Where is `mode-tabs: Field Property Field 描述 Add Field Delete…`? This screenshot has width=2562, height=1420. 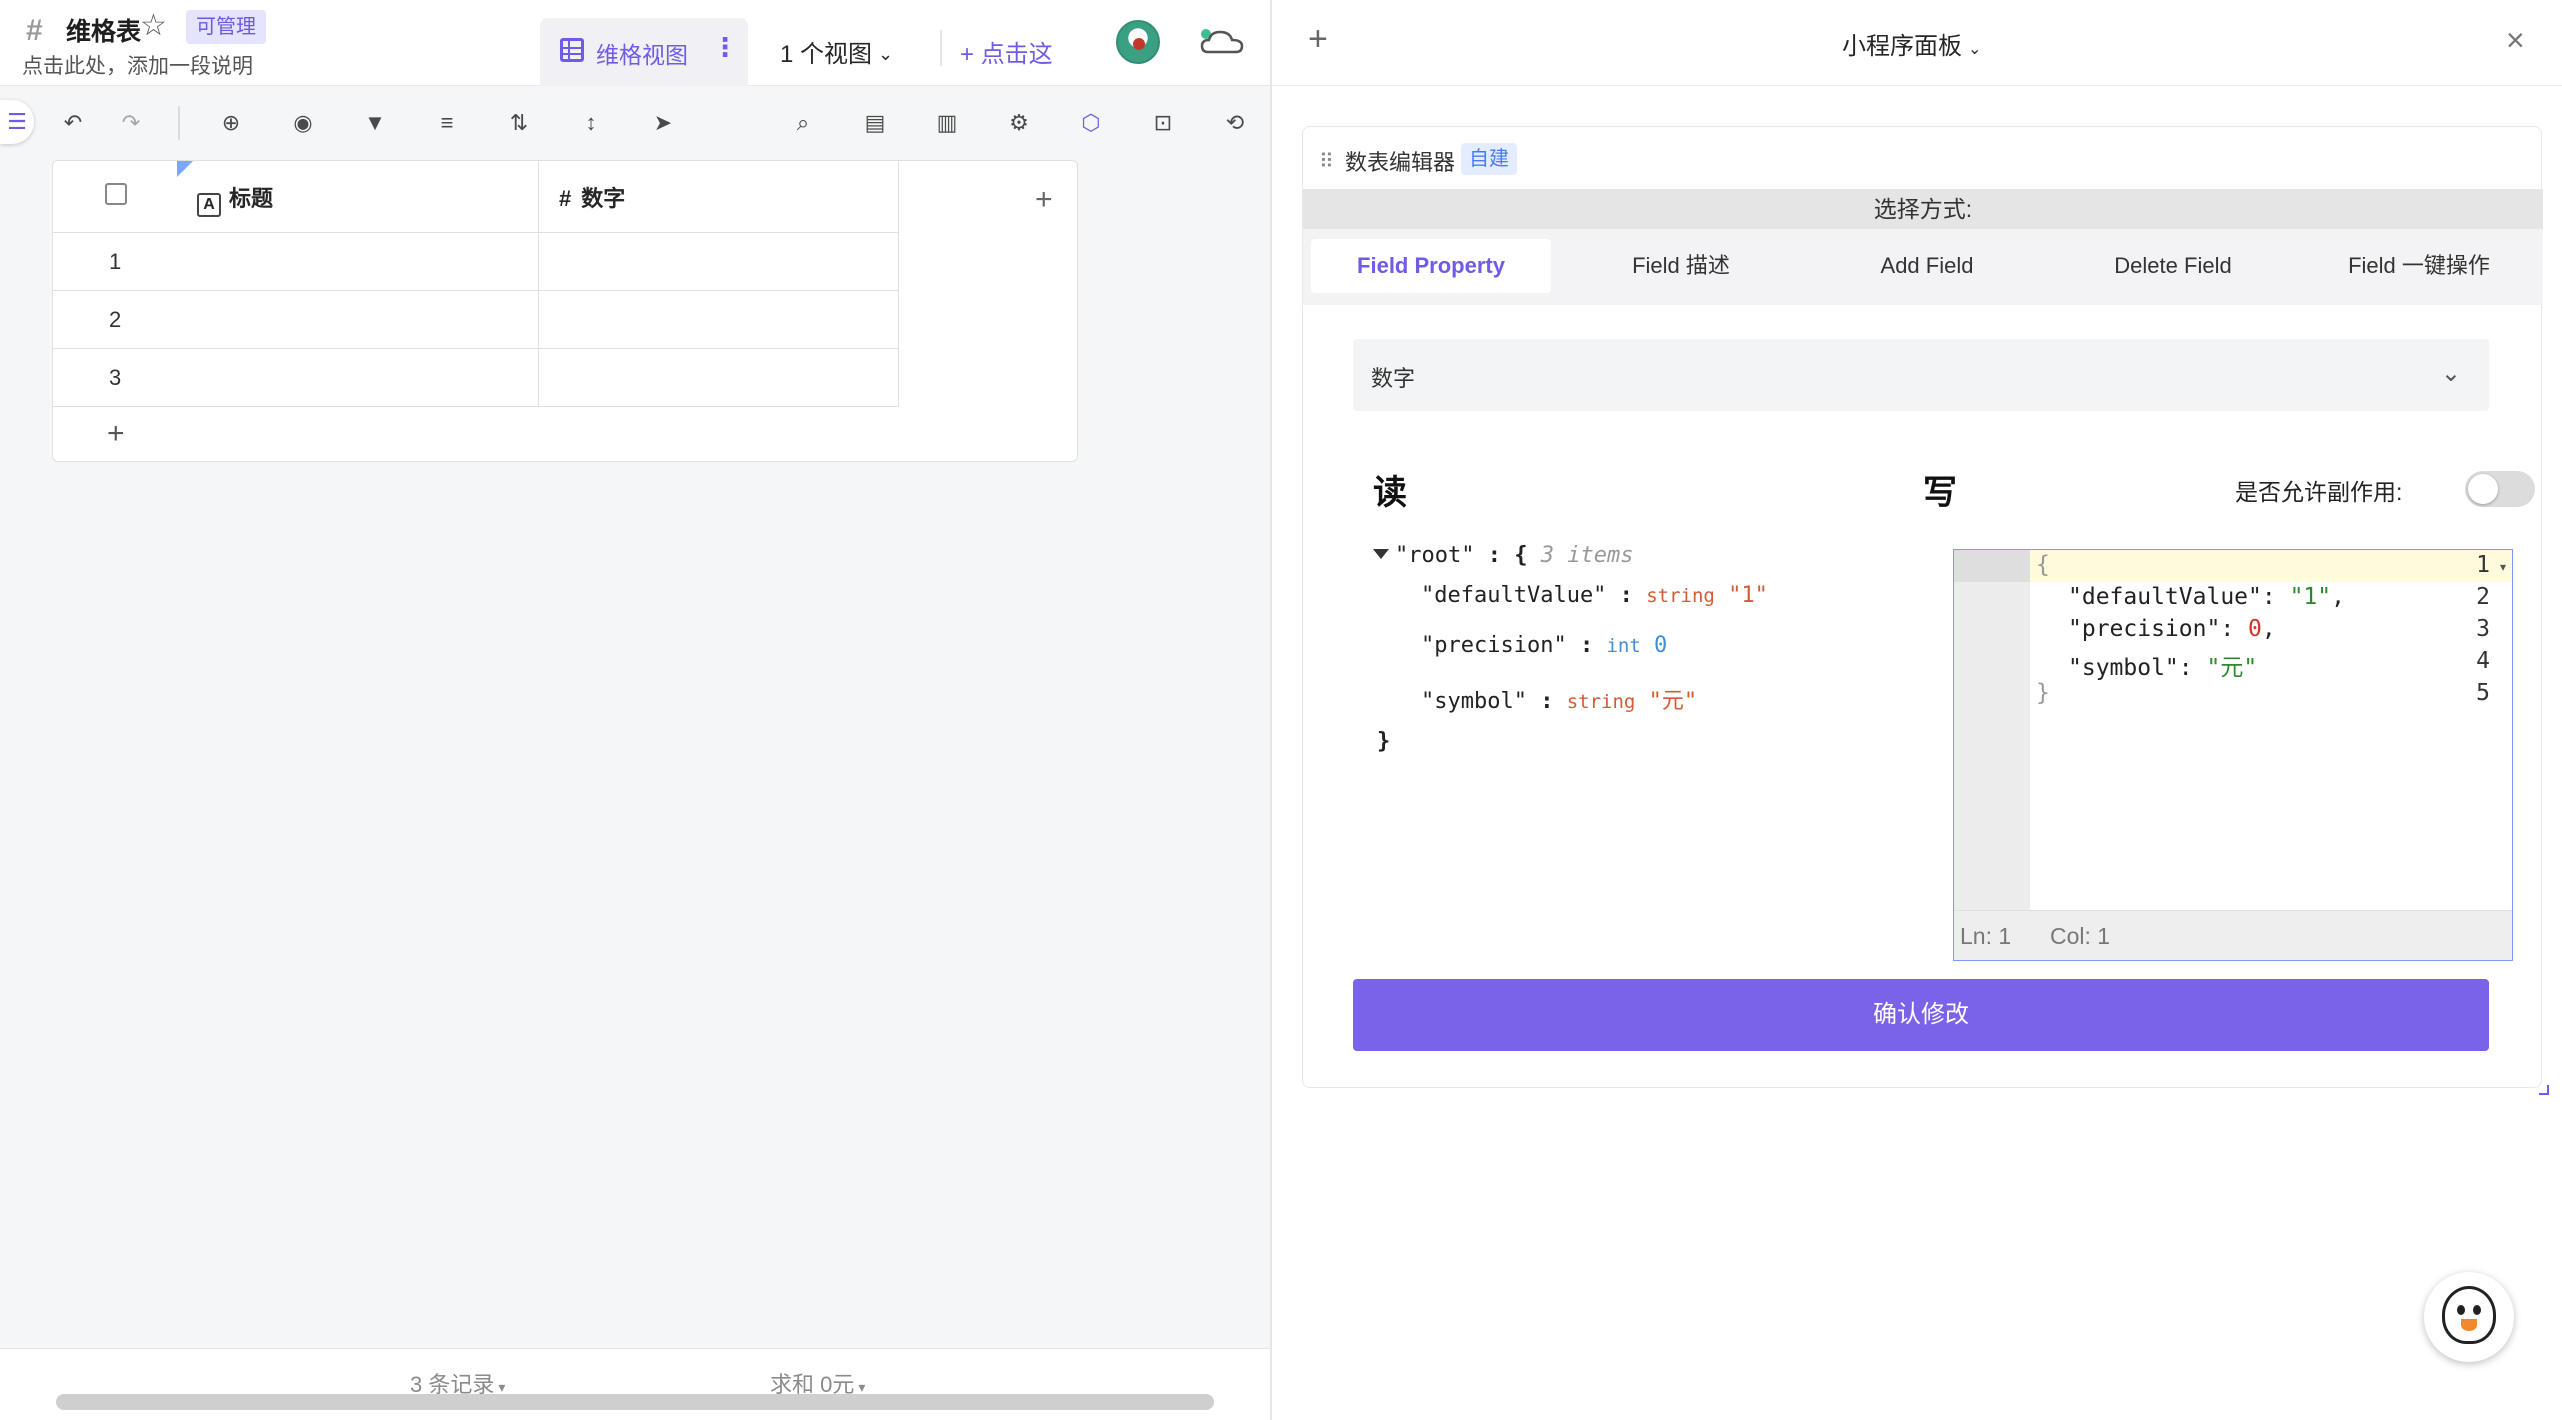 mode-tabs: Field Property Field 描述 Add Field Delete… is located at coordinates (1923, 267).